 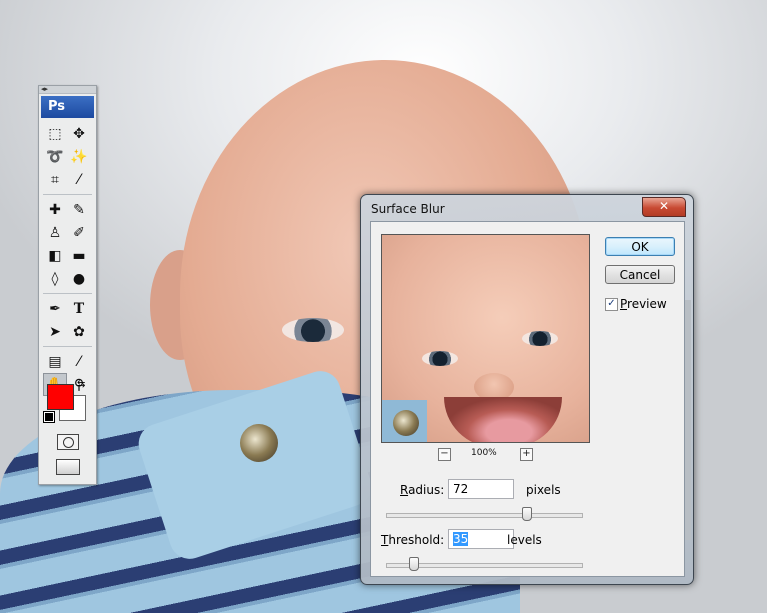 What do you see at coordinates (527, 514) in the screenshot?
I see `radius-slider-thumb` at bounding box center [527, 514].